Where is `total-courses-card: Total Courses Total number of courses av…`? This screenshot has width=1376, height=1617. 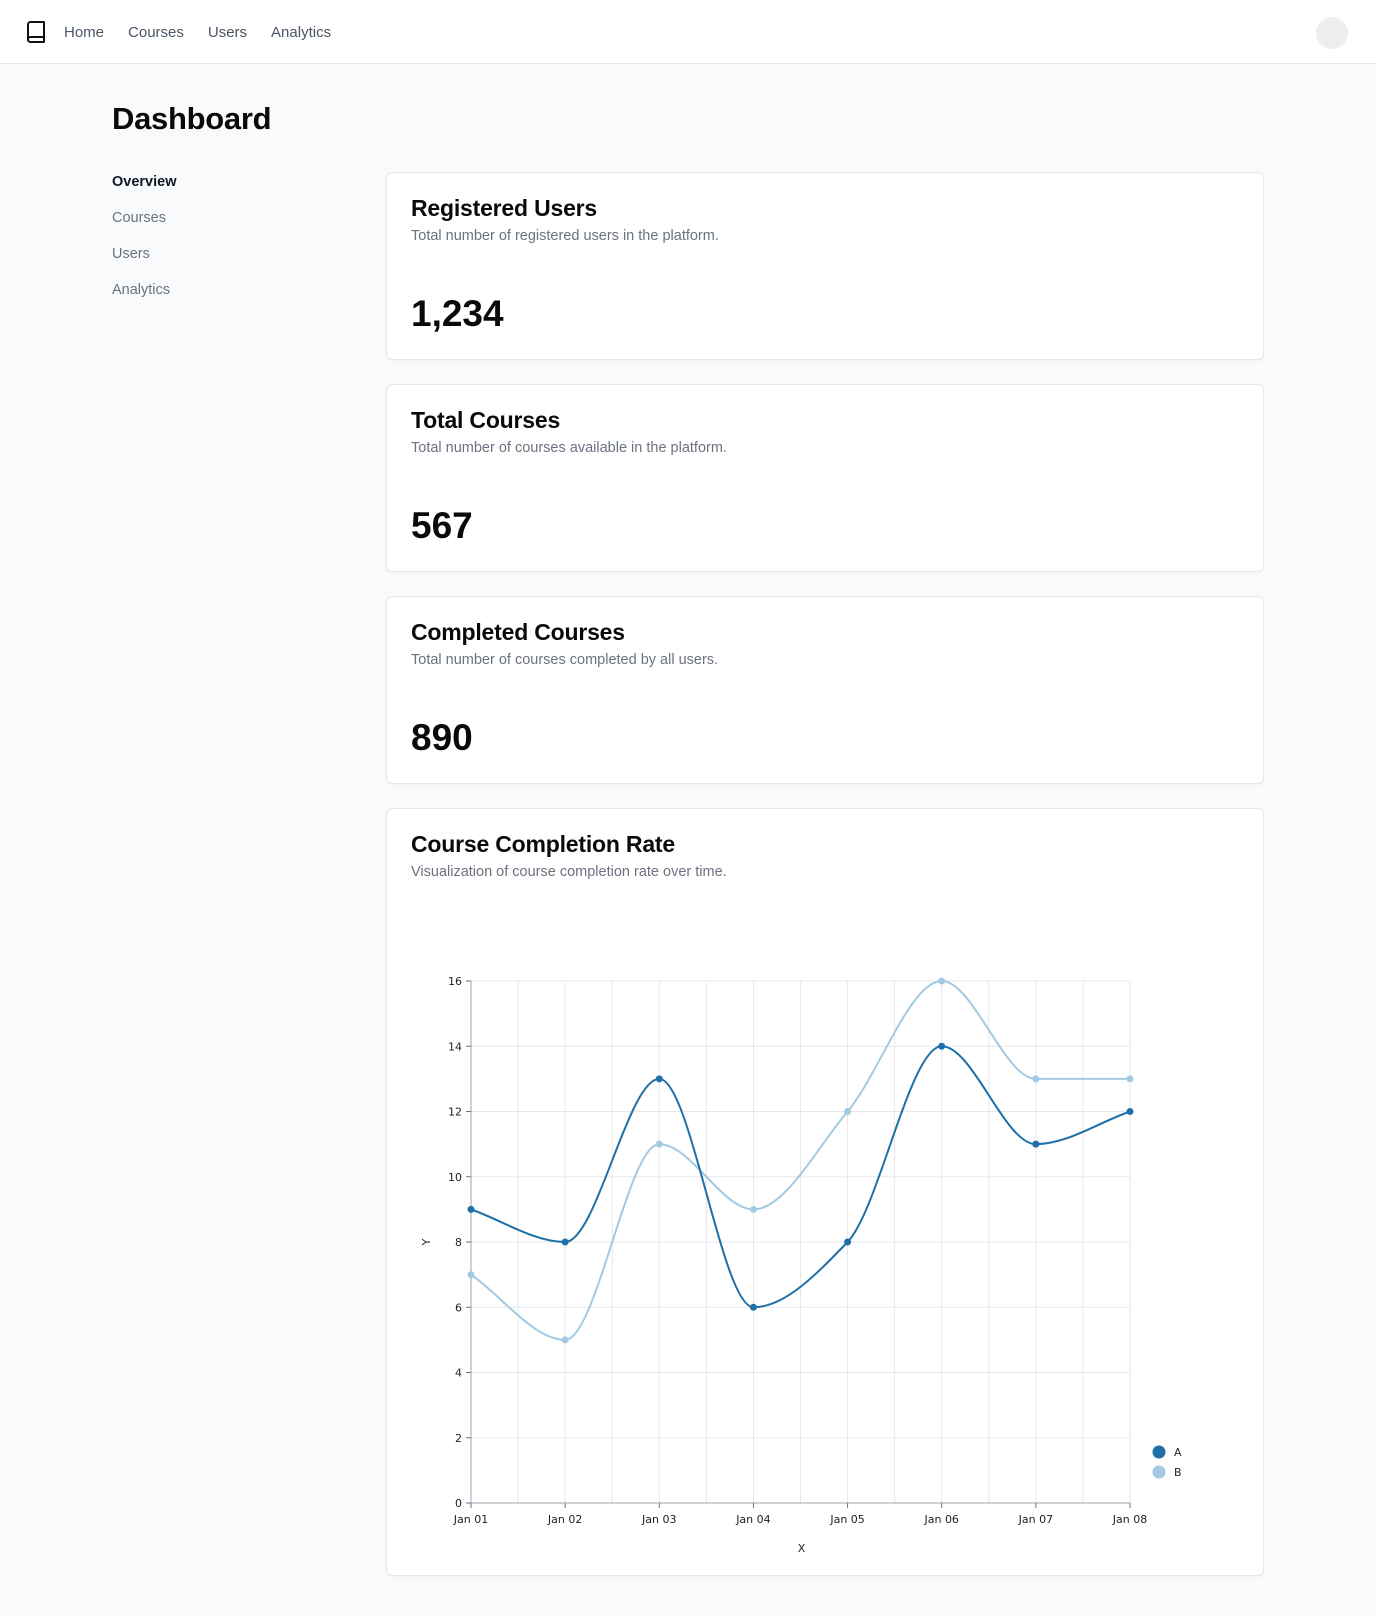 total-courses-card: Total Courses Total number of courses av… is located at coordinates (825, 478).